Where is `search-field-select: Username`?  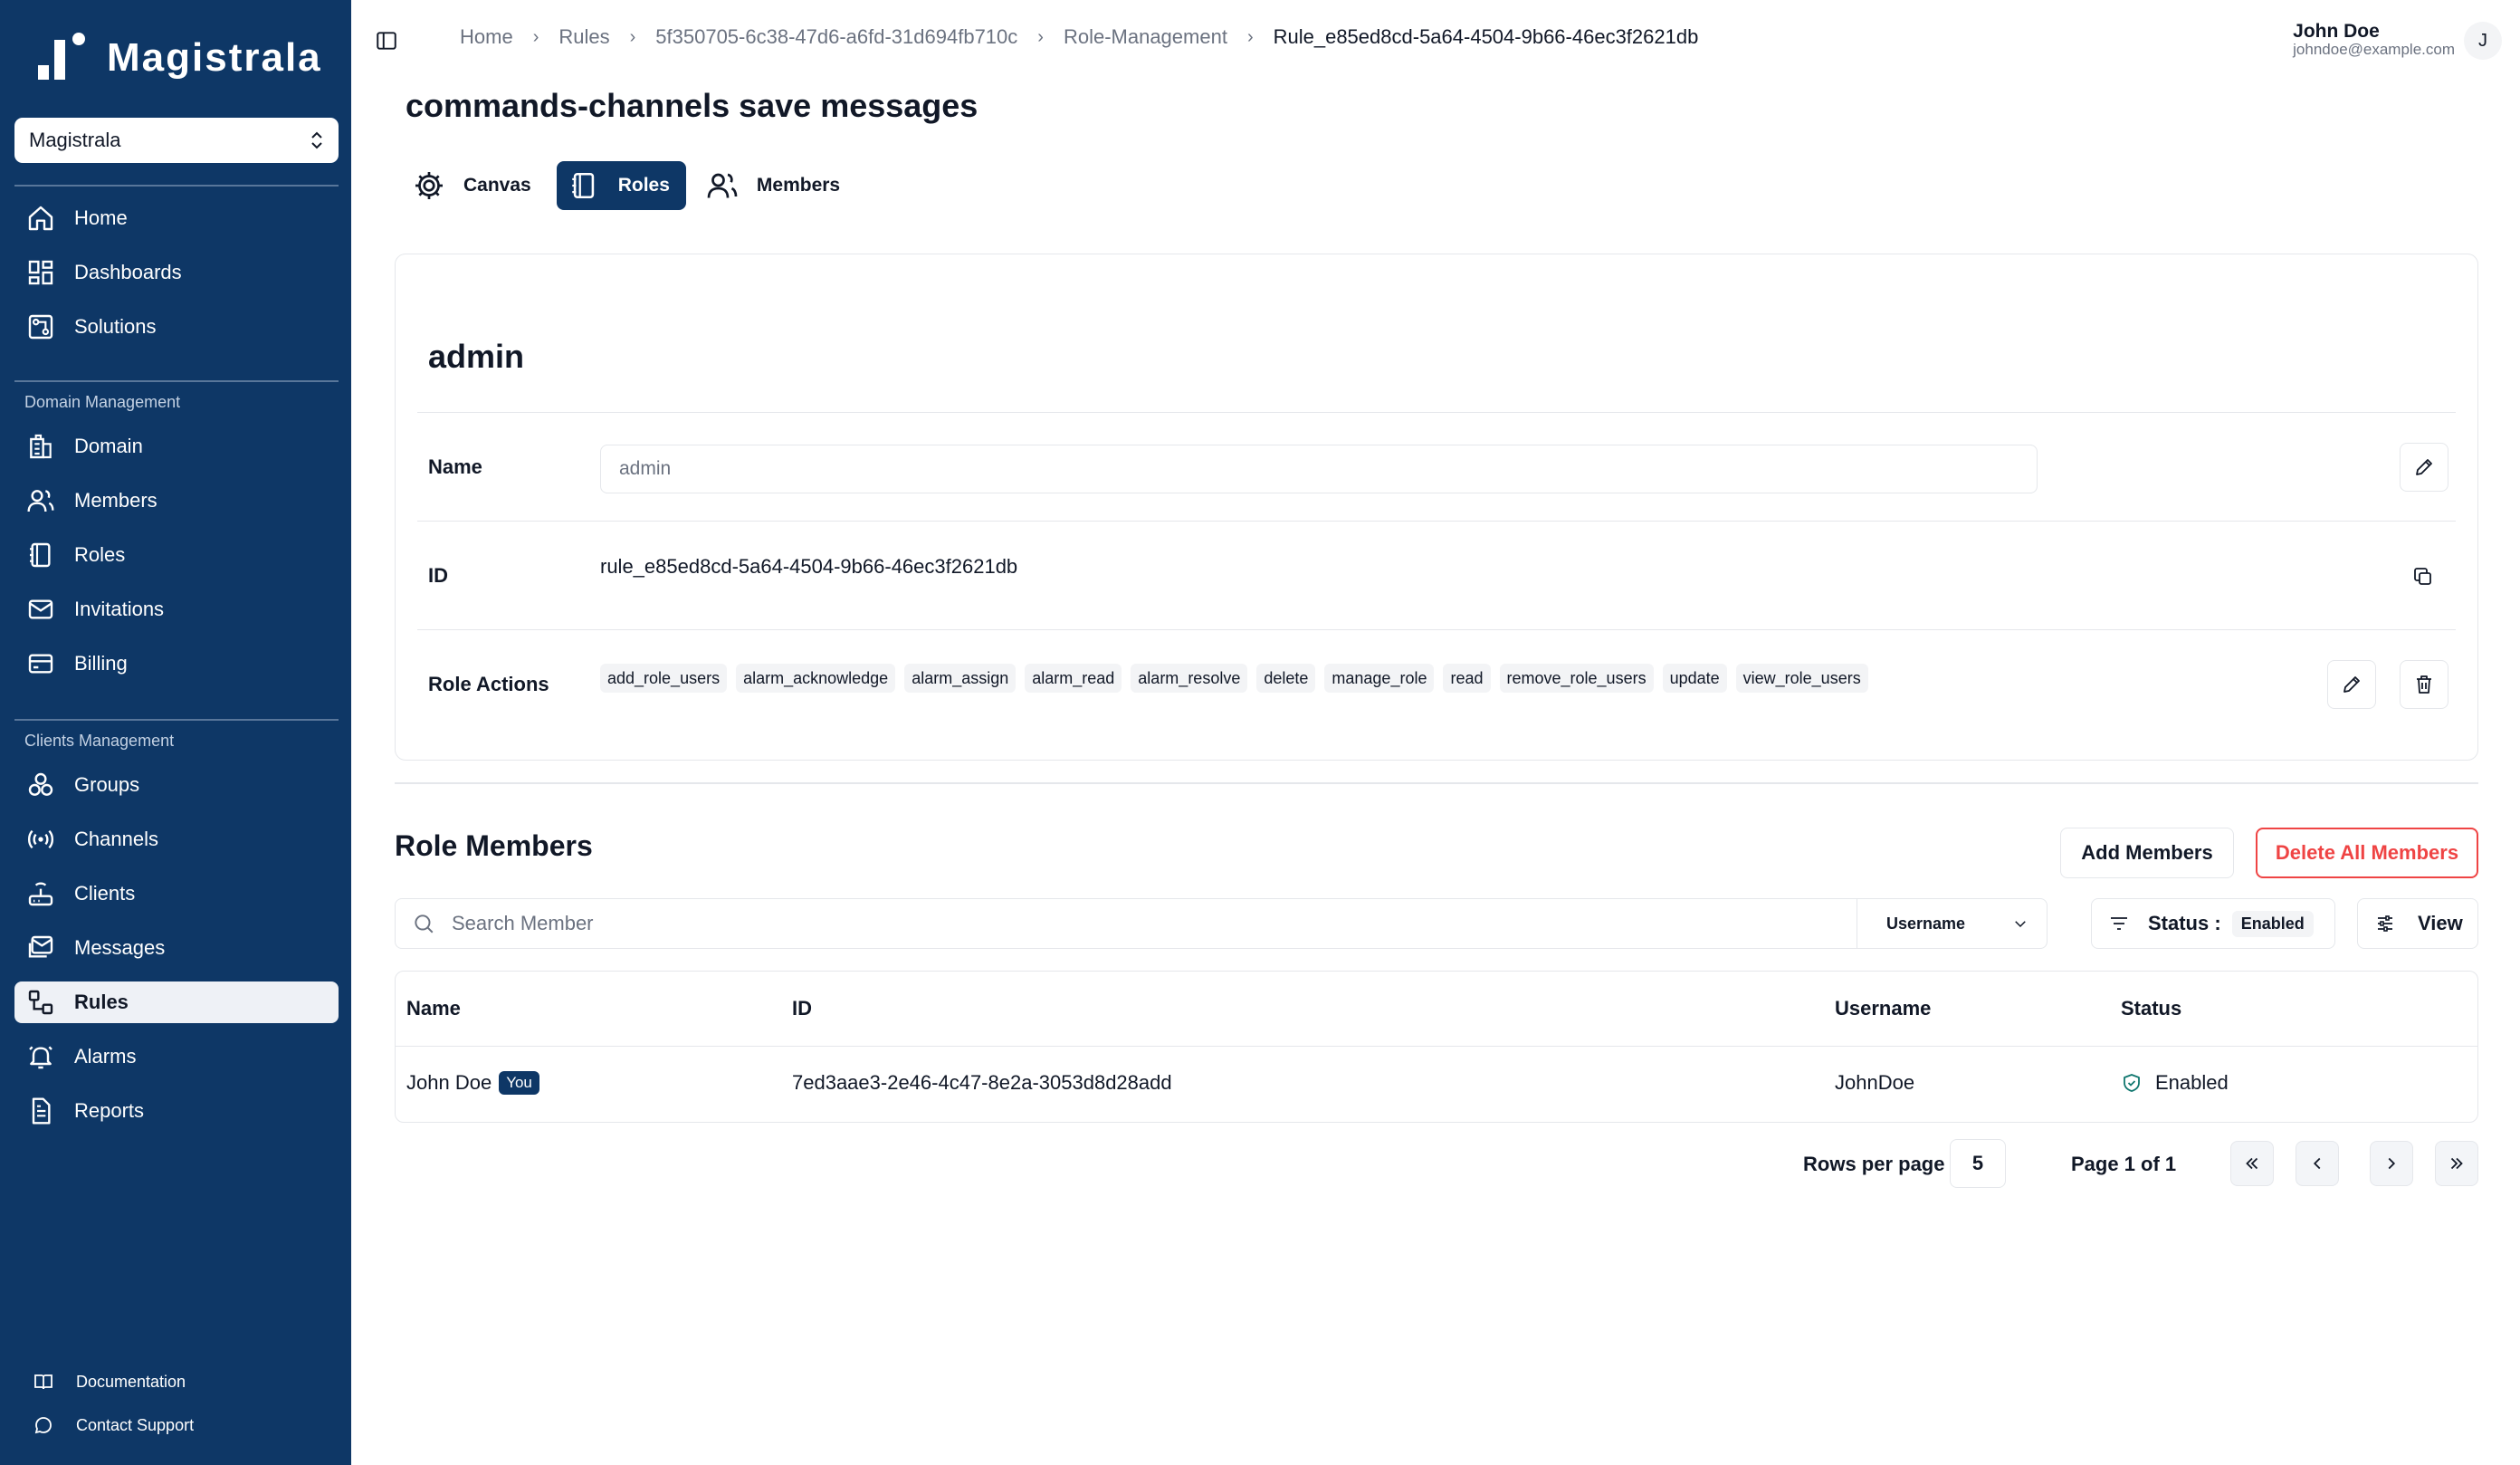 search-field-select: Username is located at coordinates (1952, 923).